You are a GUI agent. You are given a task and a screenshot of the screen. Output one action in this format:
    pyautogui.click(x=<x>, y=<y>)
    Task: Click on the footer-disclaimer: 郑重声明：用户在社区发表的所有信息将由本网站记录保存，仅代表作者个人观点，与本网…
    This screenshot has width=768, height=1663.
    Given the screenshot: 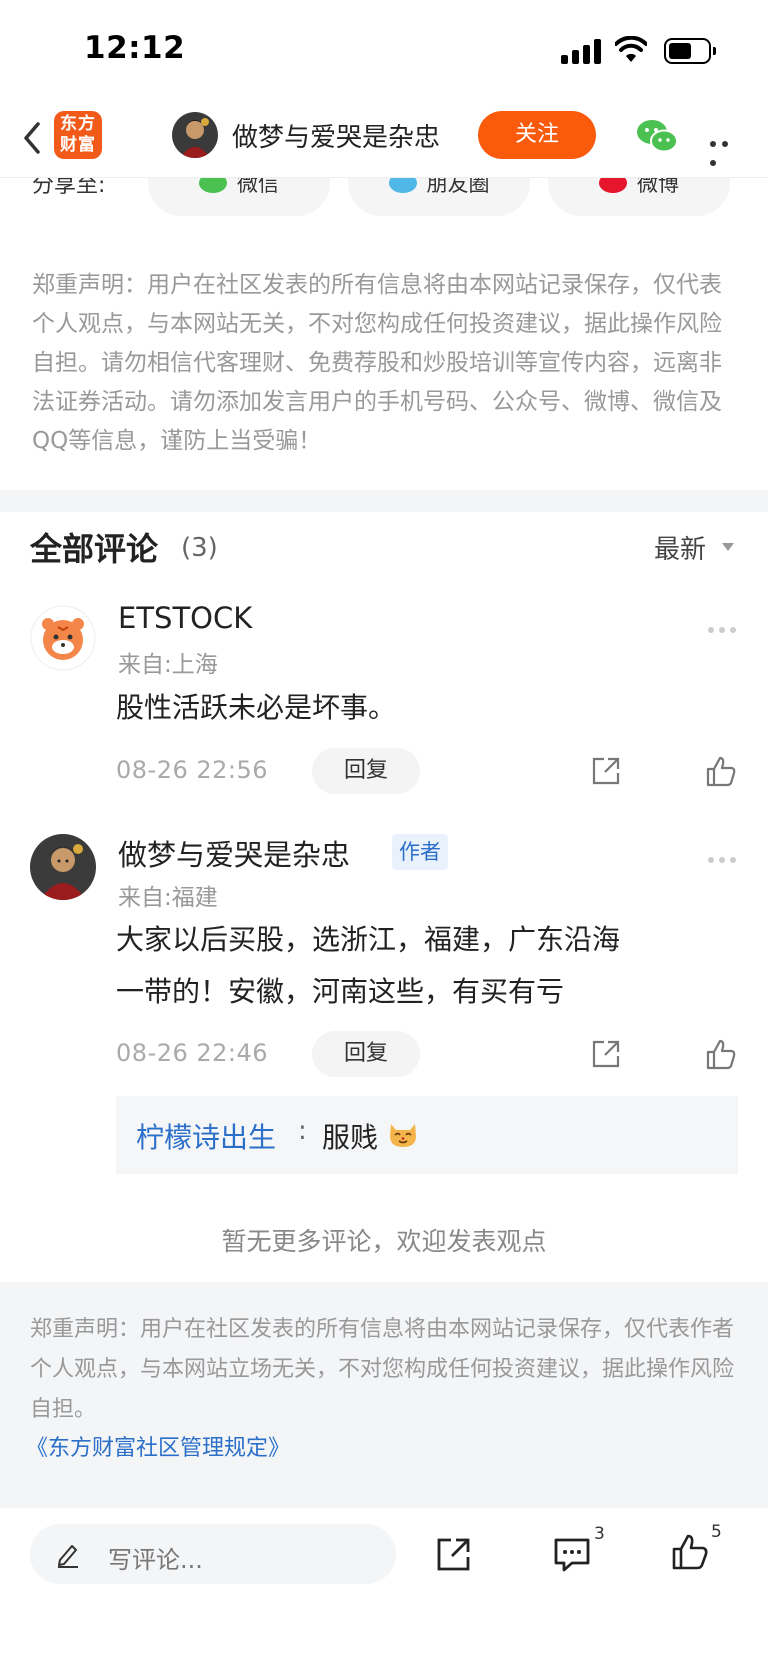 What is the action you would take?
    pyautogui.click(x=384, y=1395)
    